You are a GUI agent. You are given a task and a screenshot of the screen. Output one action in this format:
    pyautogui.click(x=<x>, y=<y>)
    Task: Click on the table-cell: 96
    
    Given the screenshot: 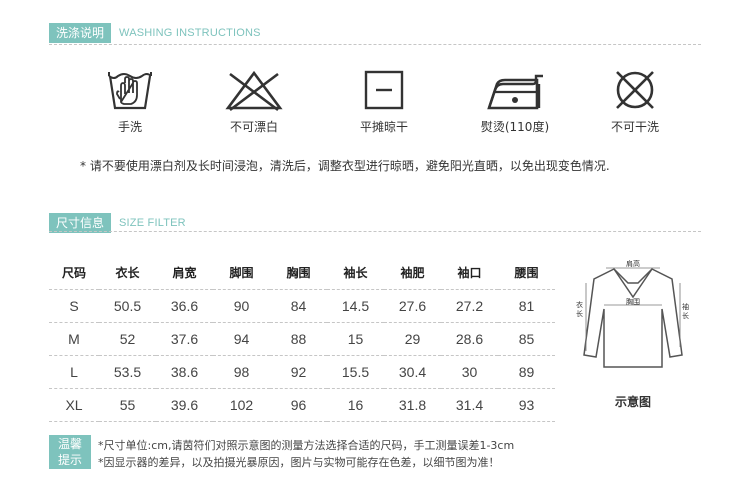 What is the action you would take?
    pyautogui.click(x=298, y=405)
    